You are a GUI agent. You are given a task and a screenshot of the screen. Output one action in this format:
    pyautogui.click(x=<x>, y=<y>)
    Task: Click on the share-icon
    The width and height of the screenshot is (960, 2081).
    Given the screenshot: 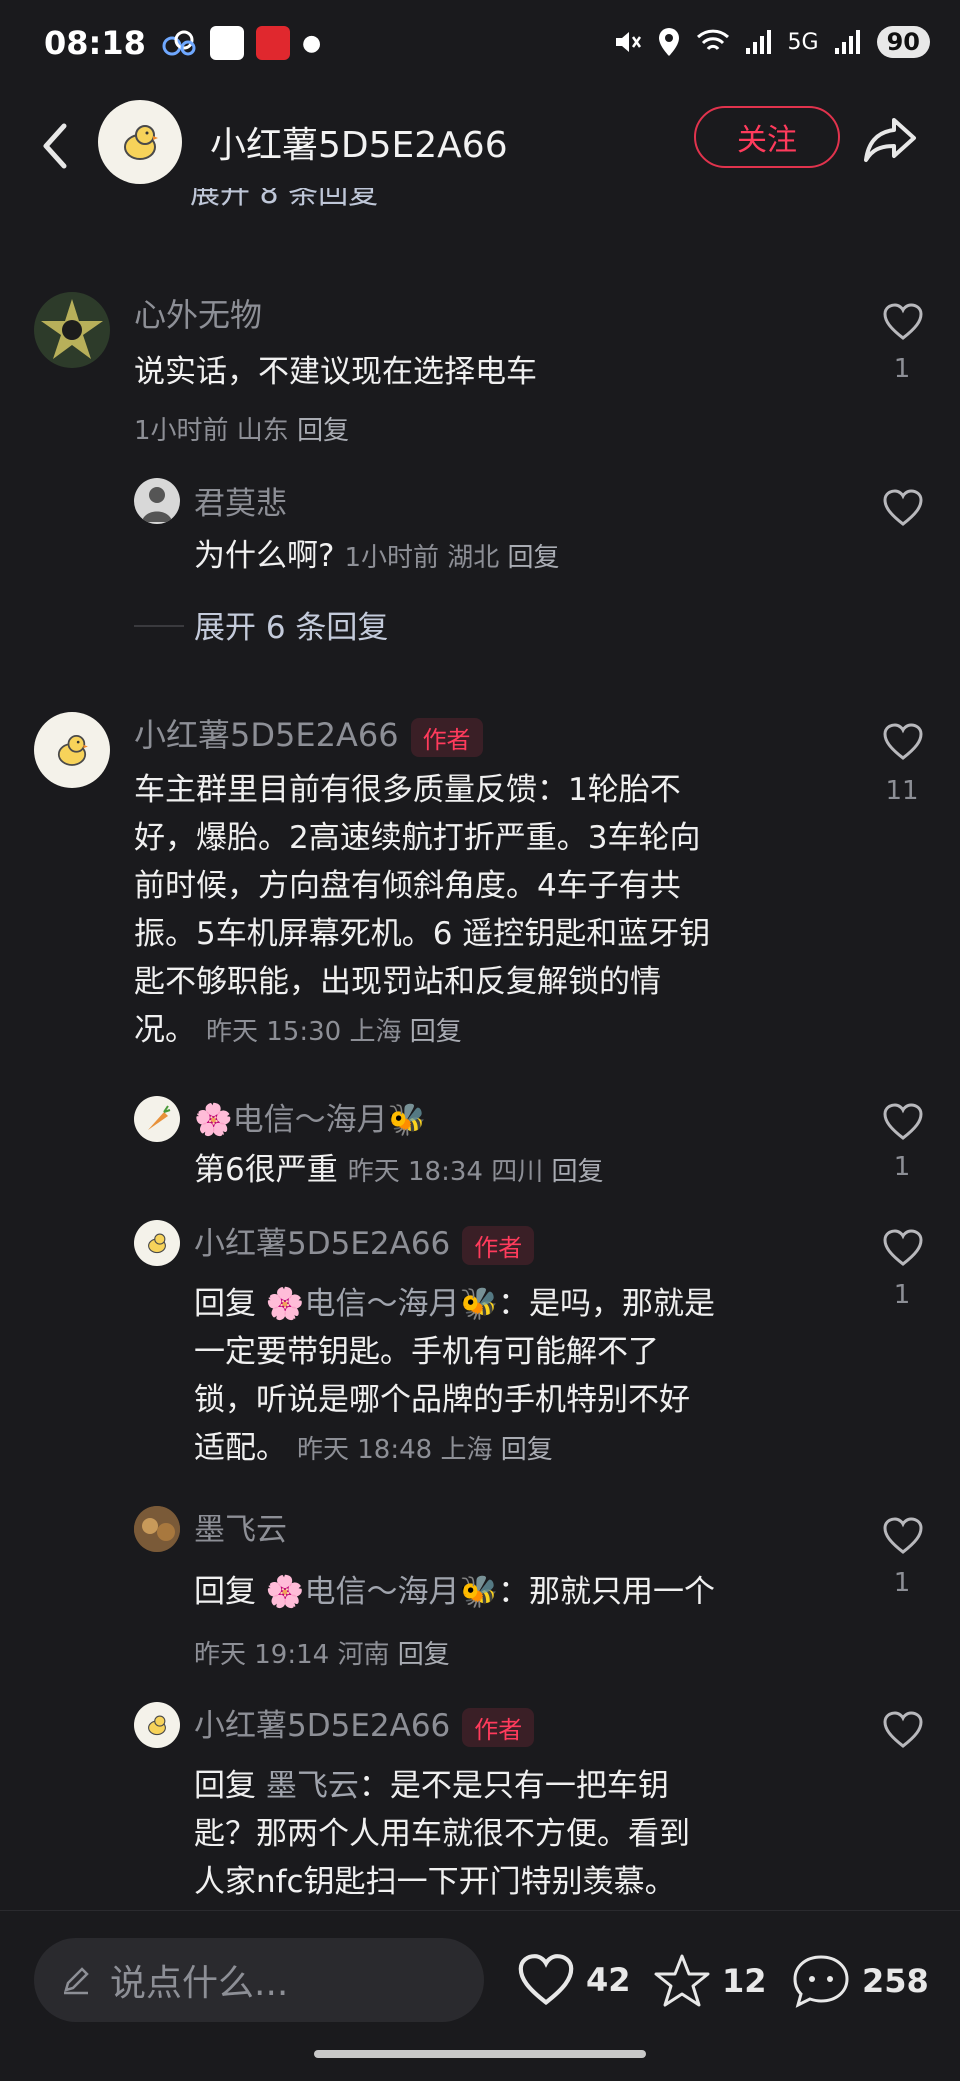 What is the action you would take?
    pyautogui.click(x=890, y=140)
    